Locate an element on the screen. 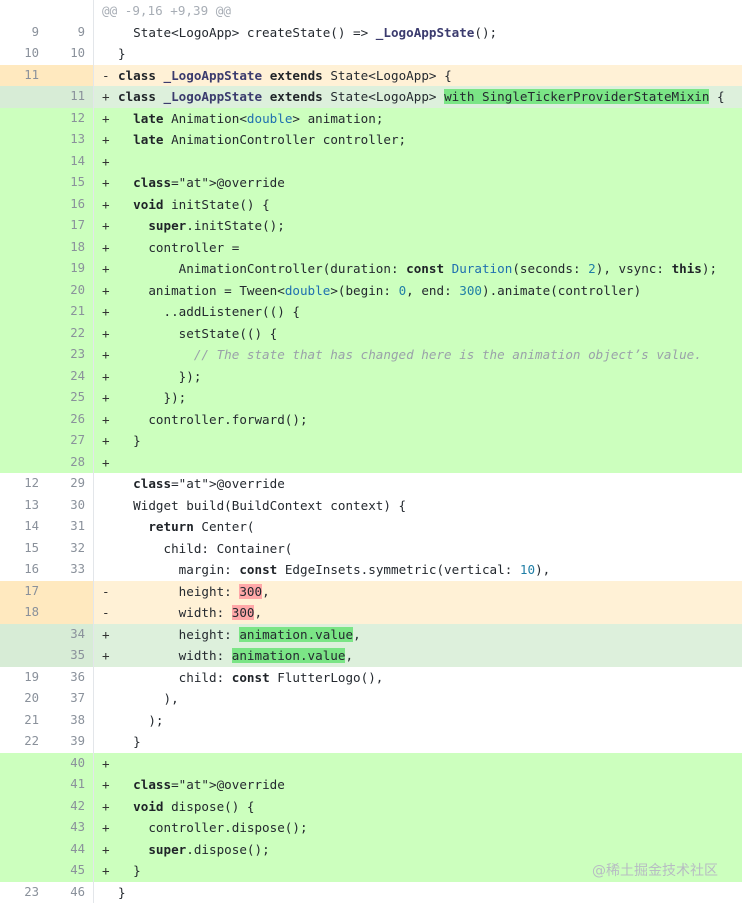 This screenshot has width=742, height=903. new-line-number: 10 is located at coordinates (70, 54).